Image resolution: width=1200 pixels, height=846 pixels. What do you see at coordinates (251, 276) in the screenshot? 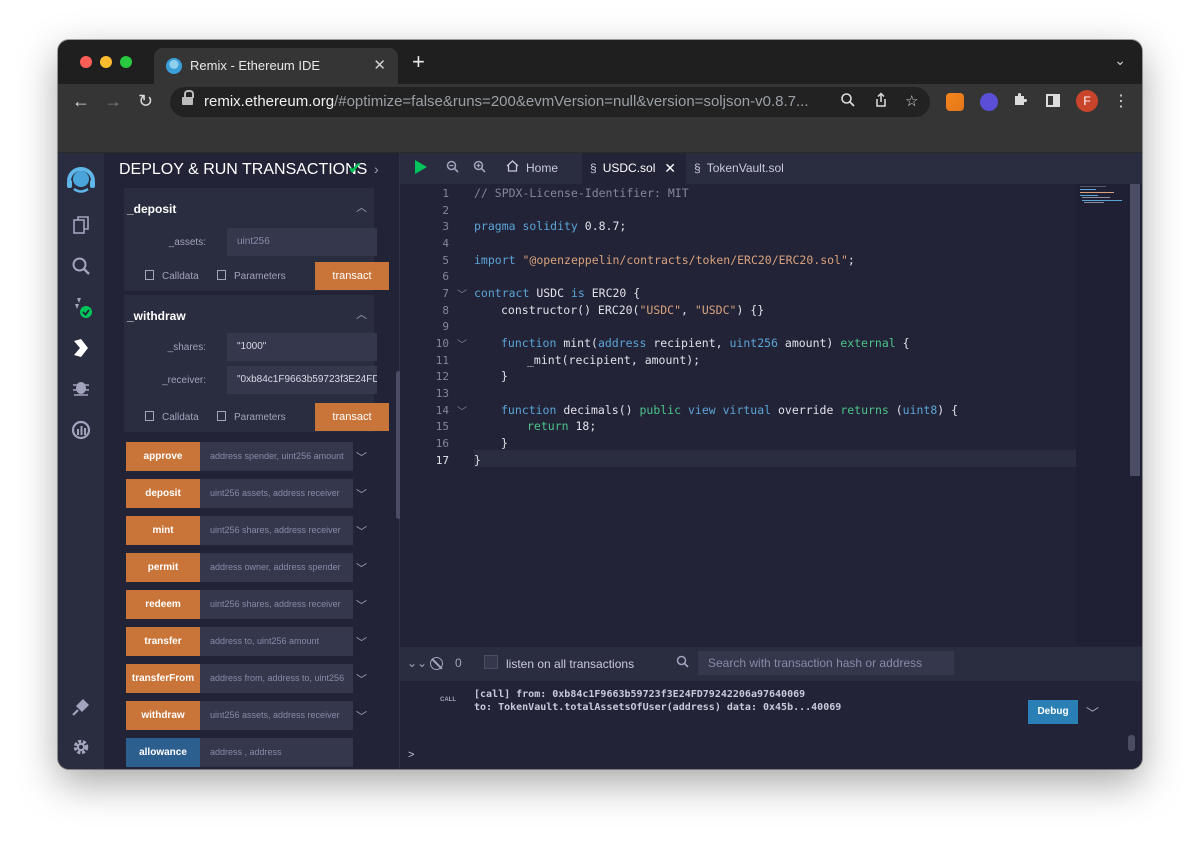
I see `deposit-parameters-button: Parameters` at bounding box center [251, 276].